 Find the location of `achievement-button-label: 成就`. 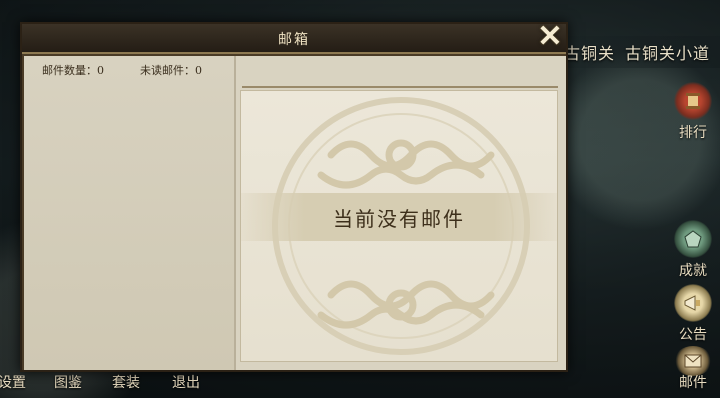

achievement-button-label: 成就 is located at coordinates (693, 271).